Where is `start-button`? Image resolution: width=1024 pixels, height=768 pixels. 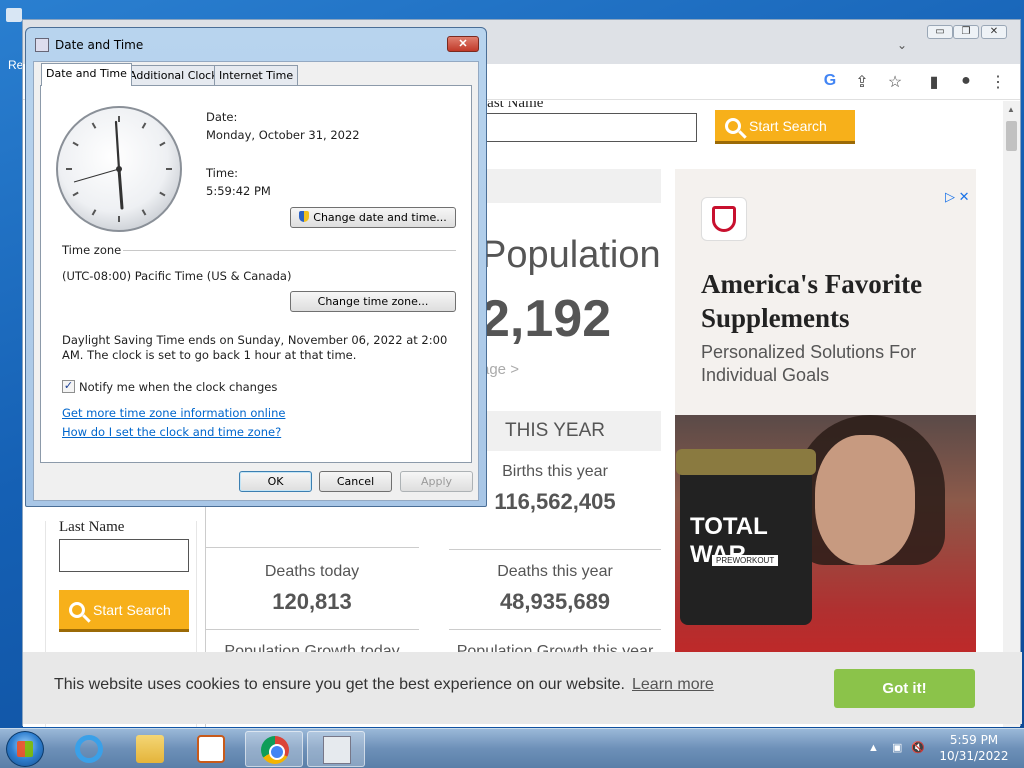 start-button is located at coordinates (25, 749).